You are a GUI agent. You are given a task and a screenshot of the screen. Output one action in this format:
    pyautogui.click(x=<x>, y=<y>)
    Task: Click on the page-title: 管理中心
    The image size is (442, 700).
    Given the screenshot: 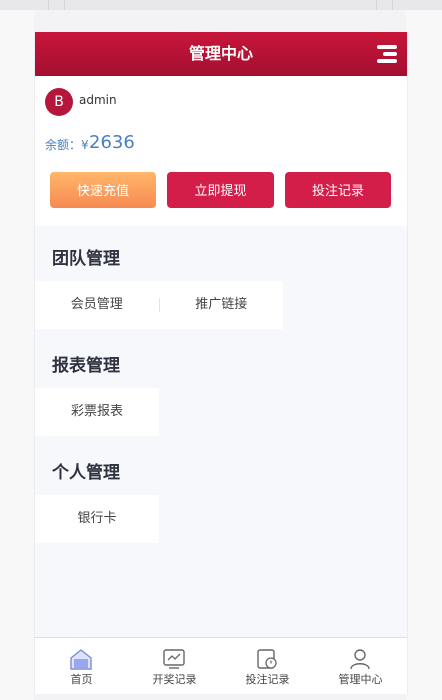 What is the action you would take?
    pyautogui.click(x=220, y=53)
    